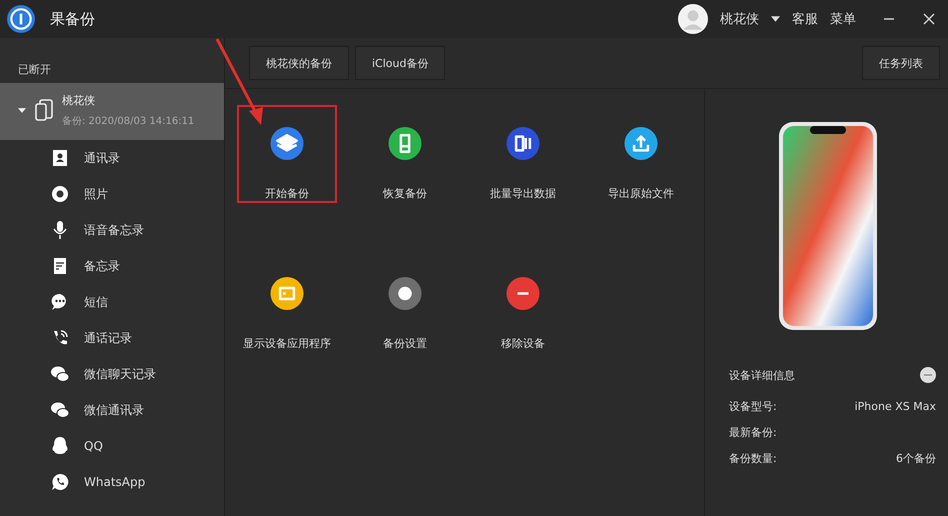 Image resolution: width=948 pixels, height=516 pixels. I want to click on info-label: 最新备份:, so click(753, 432).